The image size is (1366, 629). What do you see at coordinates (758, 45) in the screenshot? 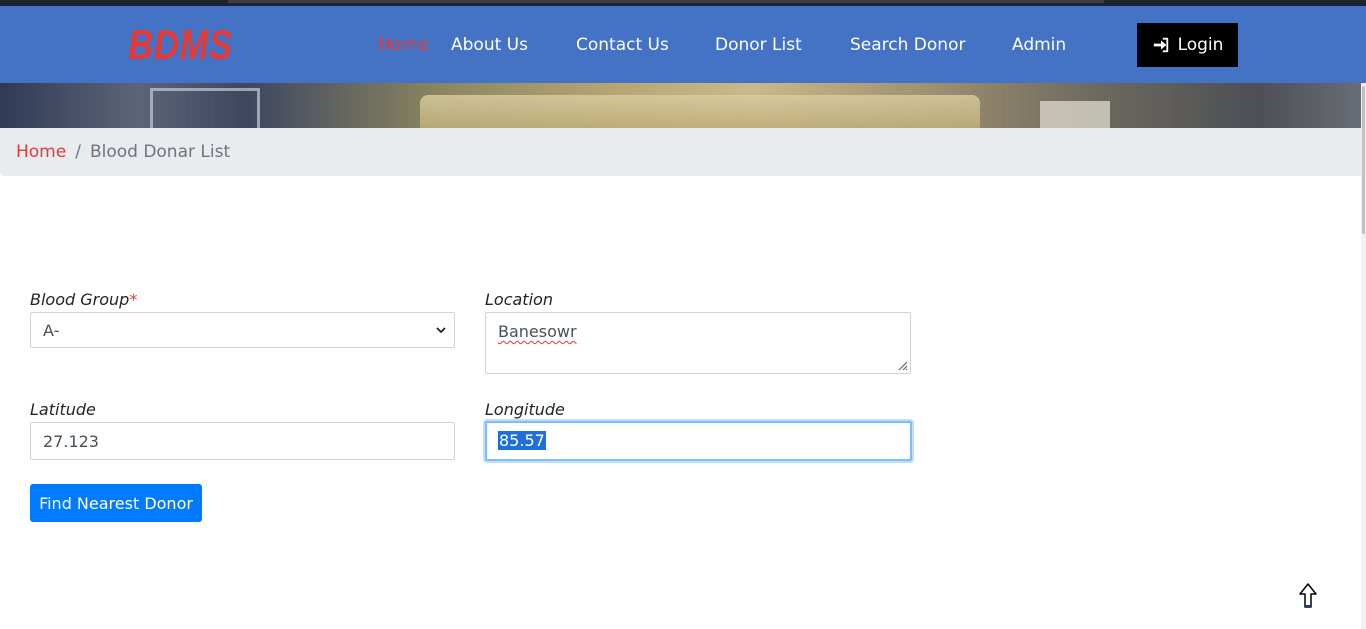
I see `nav-donor-list: Donor List` at bounding box center [758, 45].